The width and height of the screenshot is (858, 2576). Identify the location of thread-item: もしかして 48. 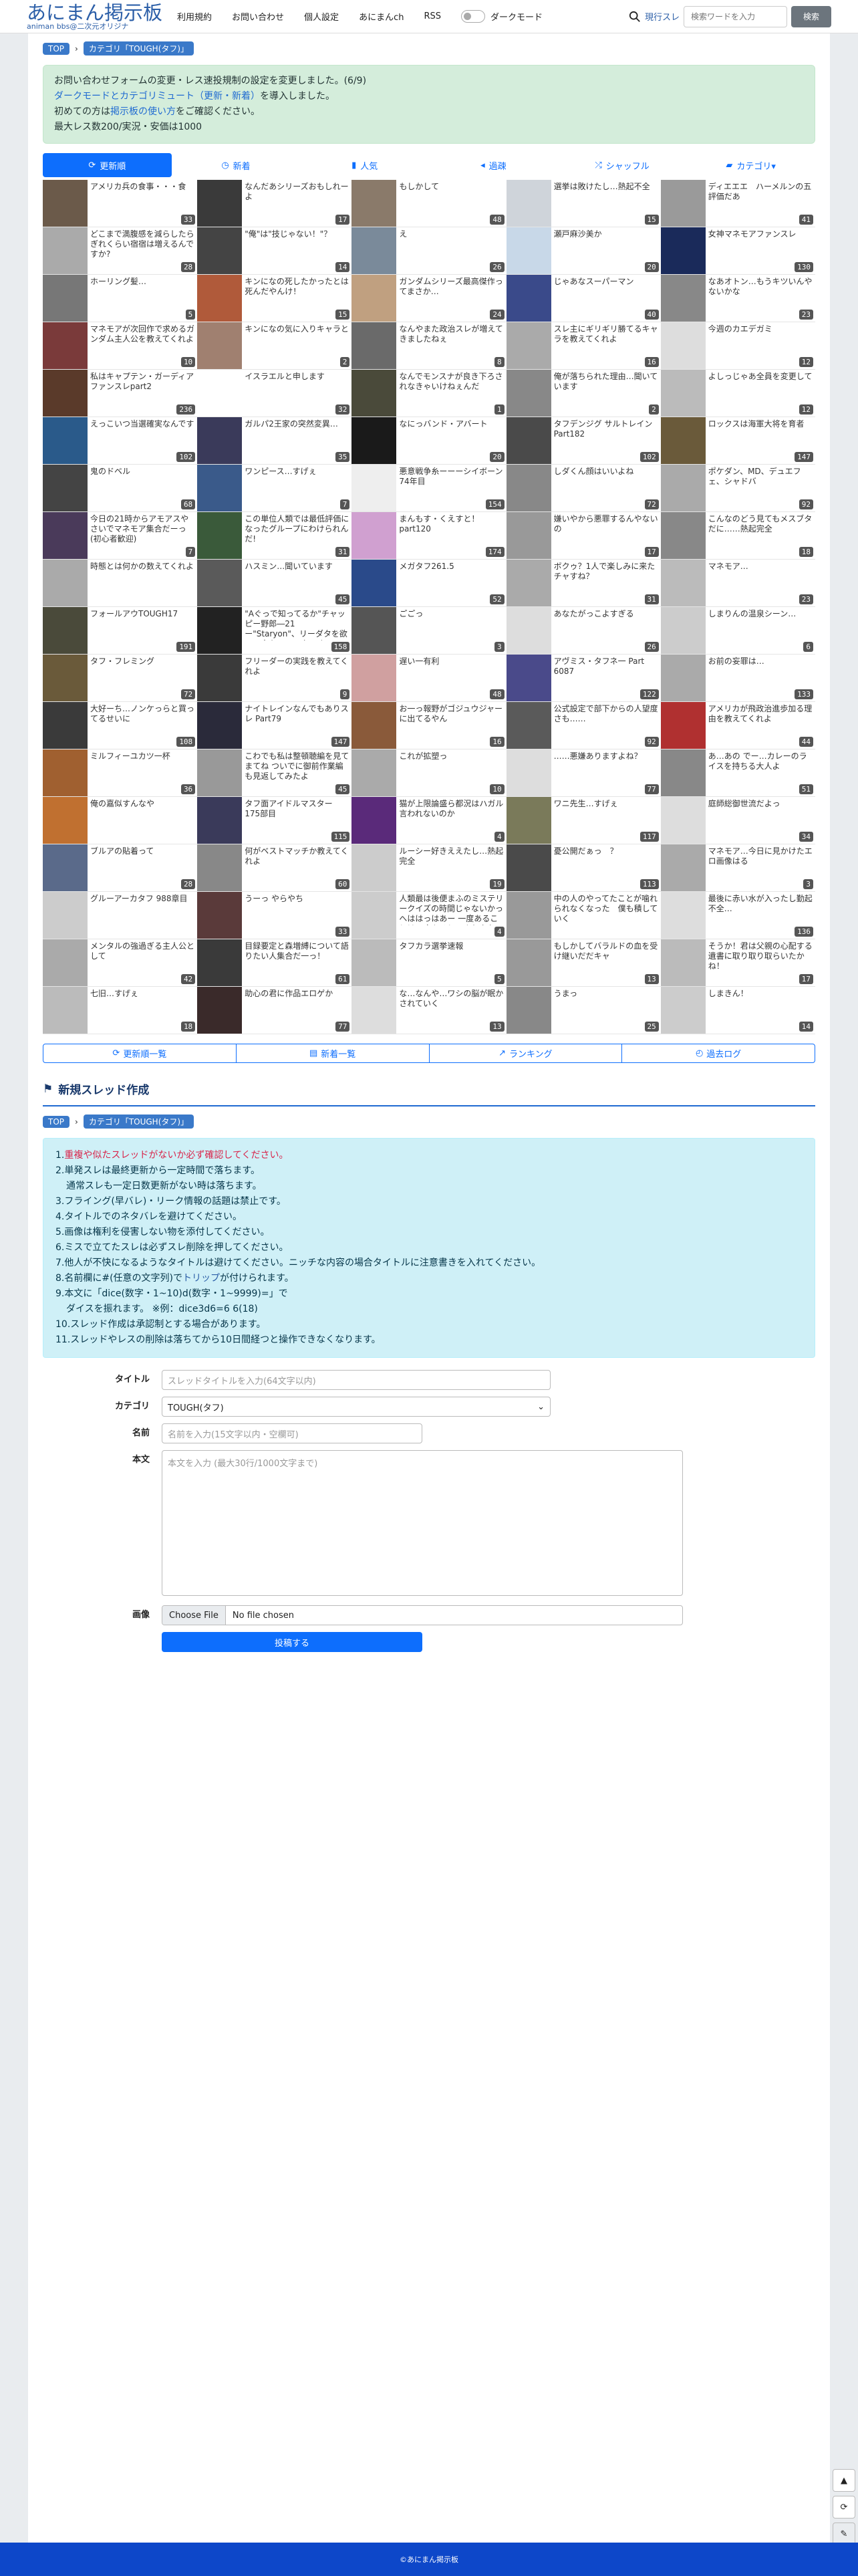
(429, 203).